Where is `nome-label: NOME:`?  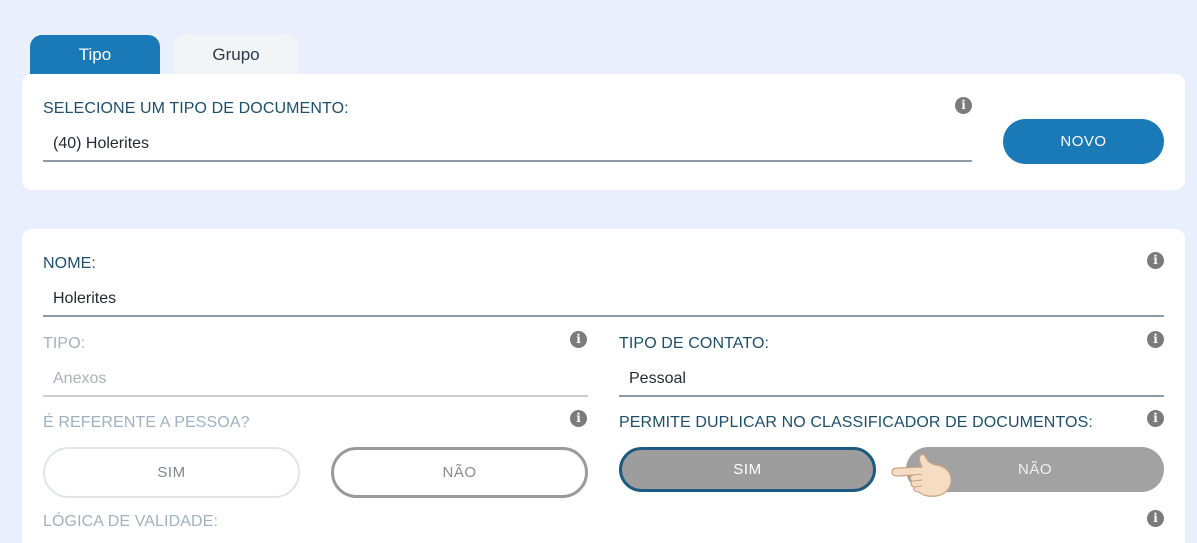 nome-label: NOME: is located at coordinates (69, 263).